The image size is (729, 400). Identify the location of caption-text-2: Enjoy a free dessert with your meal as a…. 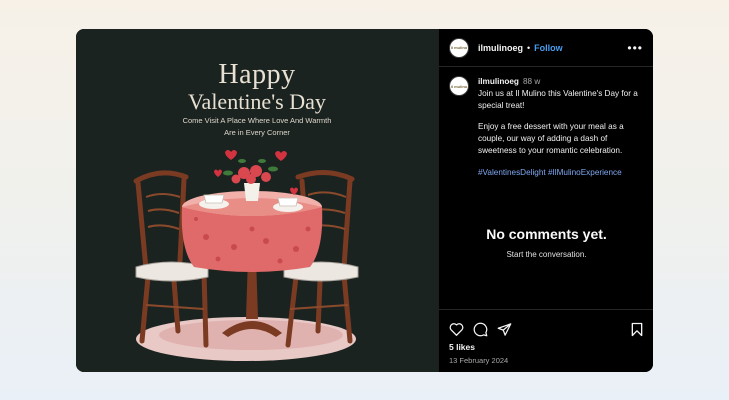
(551, 138).